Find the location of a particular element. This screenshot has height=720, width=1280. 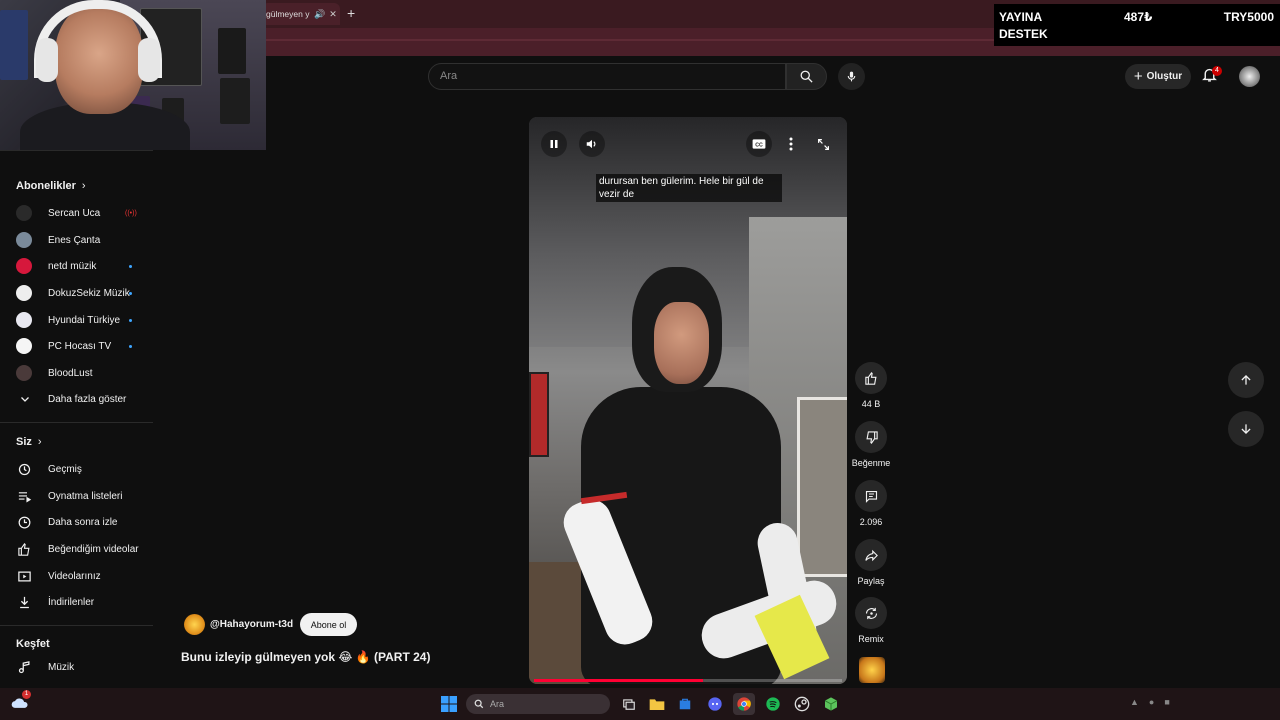

sidebar-item-subscription: Sercan Uca ((•)) is located at coordinates (76, 213).